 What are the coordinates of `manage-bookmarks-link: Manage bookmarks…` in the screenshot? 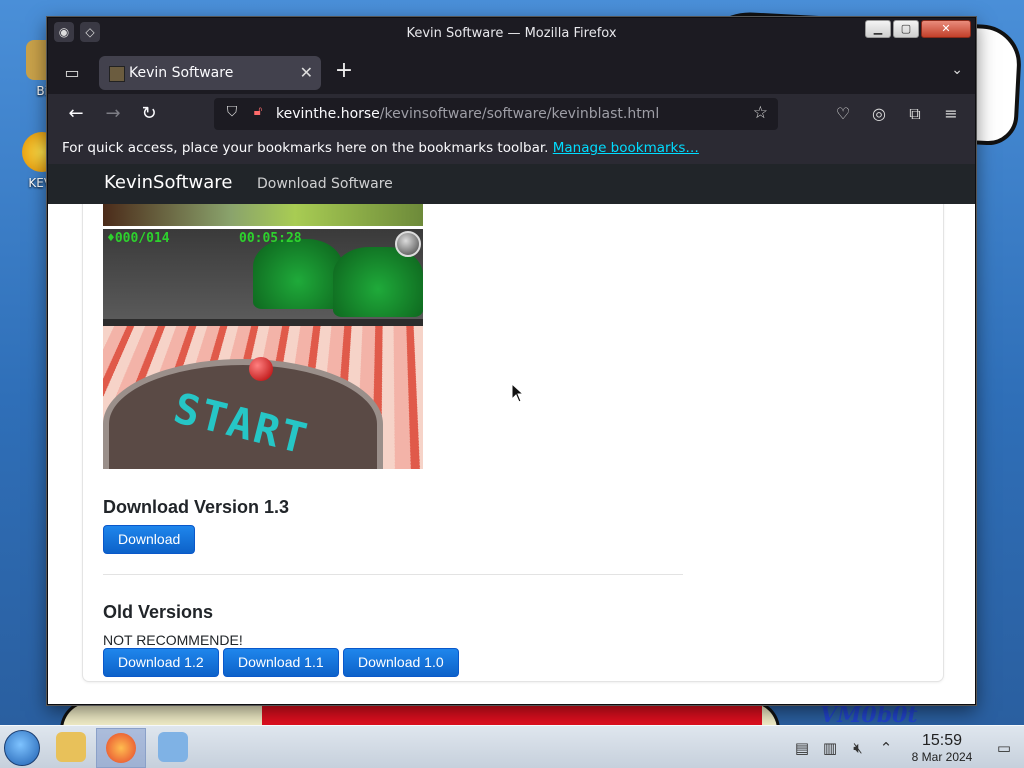 It's located at (626, 148).